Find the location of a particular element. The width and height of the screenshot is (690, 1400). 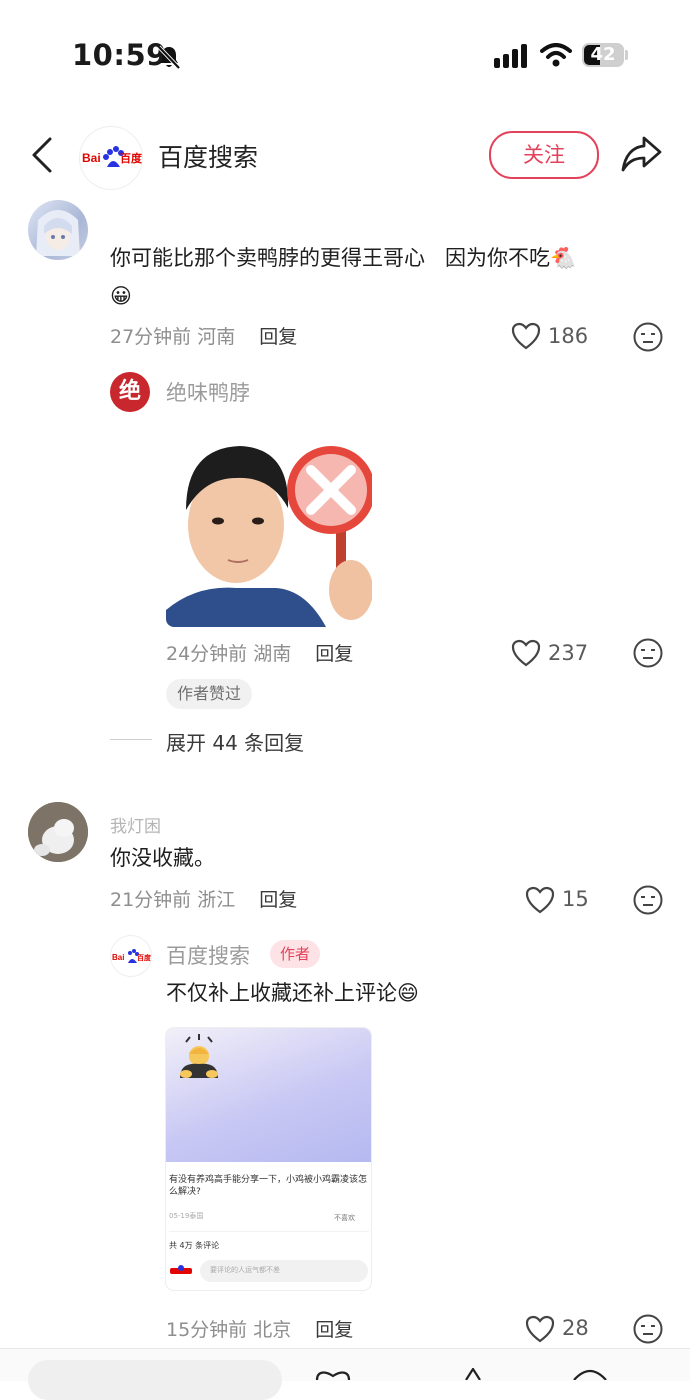

like-count: 186 is located at coordinates (568, 336).